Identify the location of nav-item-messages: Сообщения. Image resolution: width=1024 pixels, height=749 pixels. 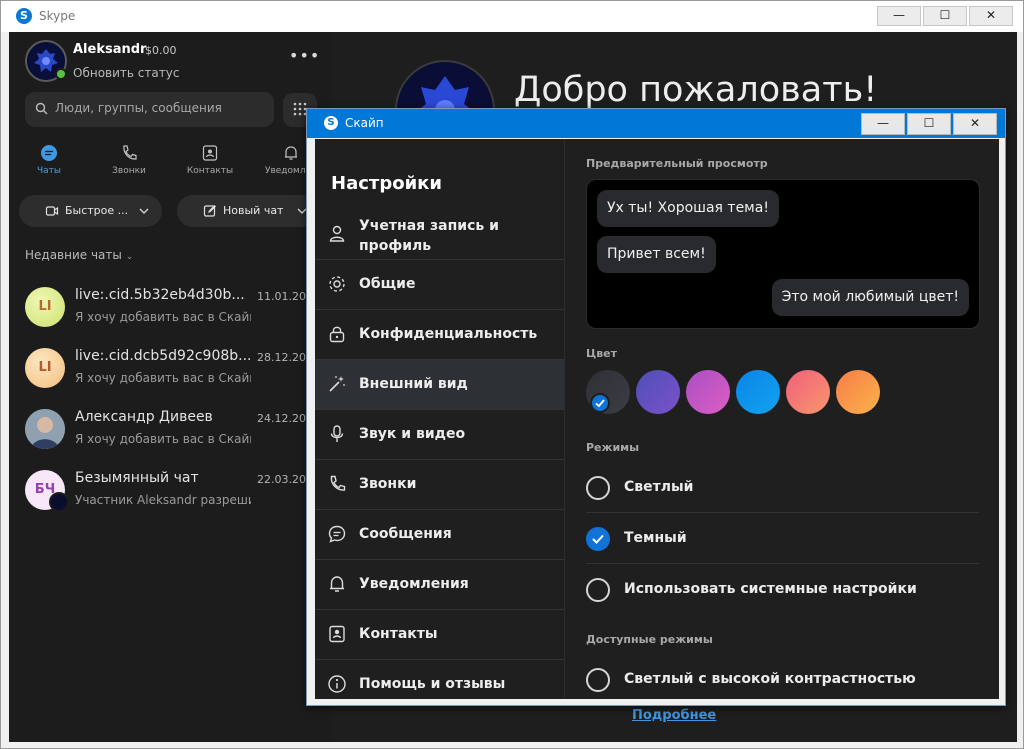
(439, 535).